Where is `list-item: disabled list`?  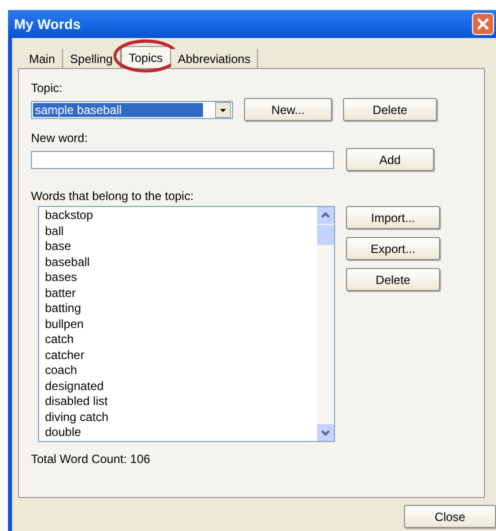
list-item: disabled list is located at coordinates (76, 402).